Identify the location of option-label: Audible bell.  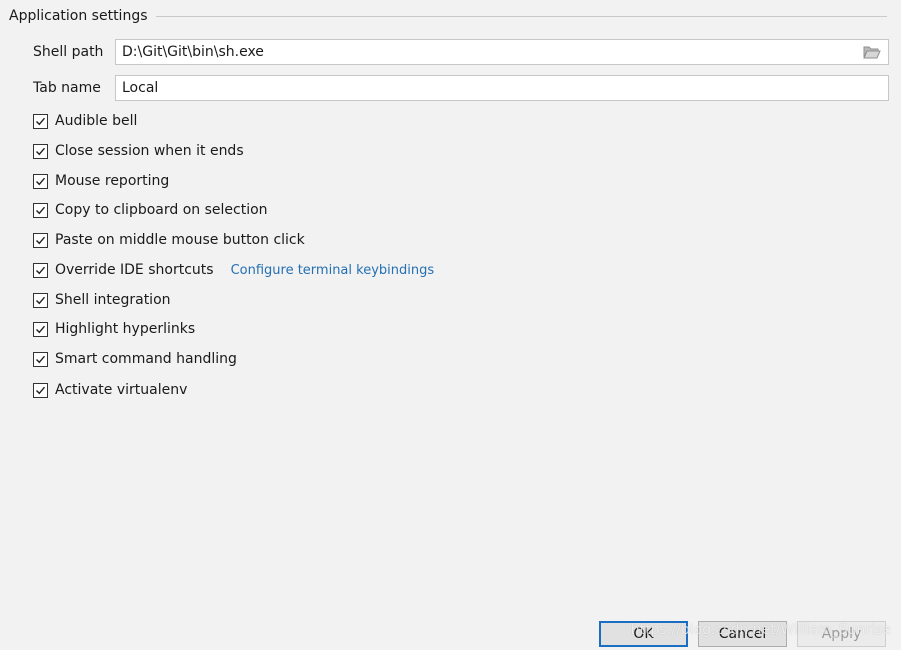
(96, 121).